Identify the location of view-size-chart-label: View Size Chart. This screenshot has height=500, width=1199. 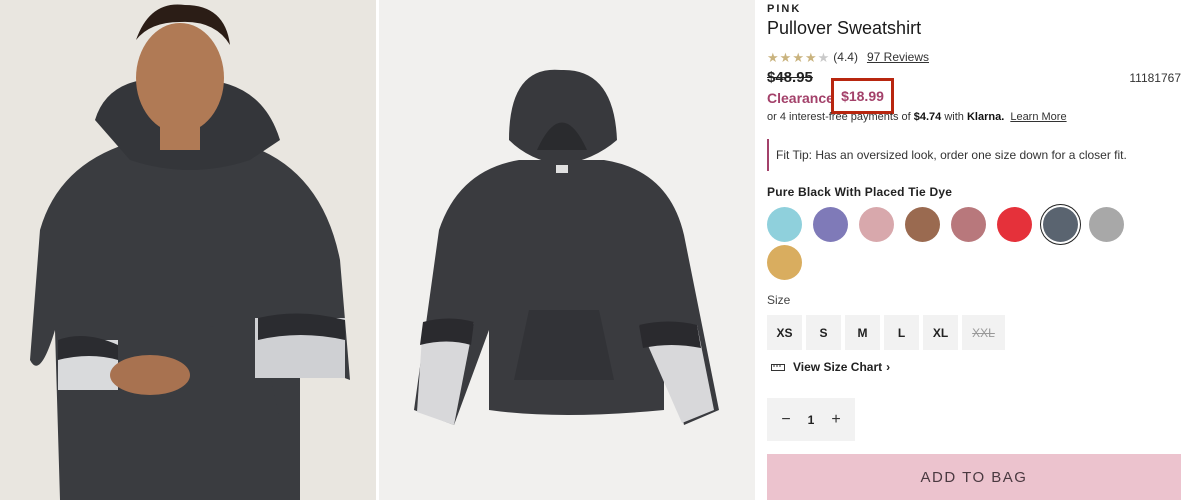
(838, 367).